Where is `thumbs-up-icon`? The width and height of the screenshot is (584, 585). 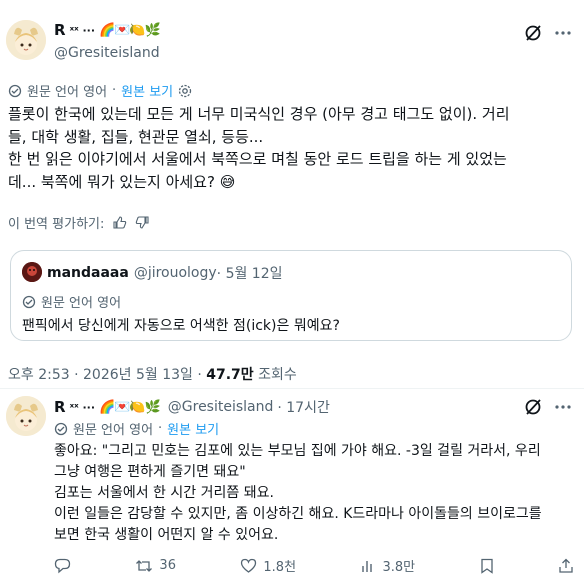
thumbs-up-icon is located at coordinates (119, 222).